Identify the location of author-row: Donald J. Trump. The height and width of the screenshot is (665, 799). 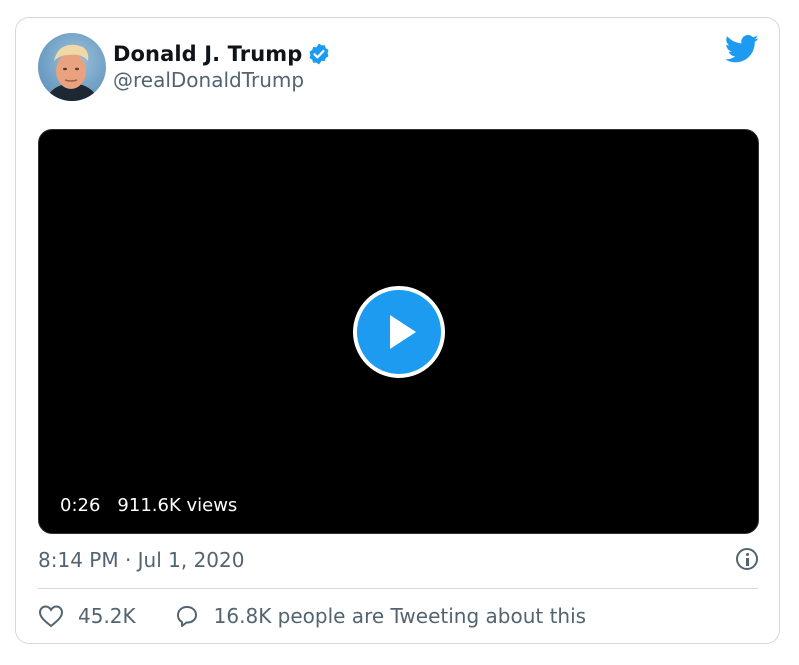
(222, 54).